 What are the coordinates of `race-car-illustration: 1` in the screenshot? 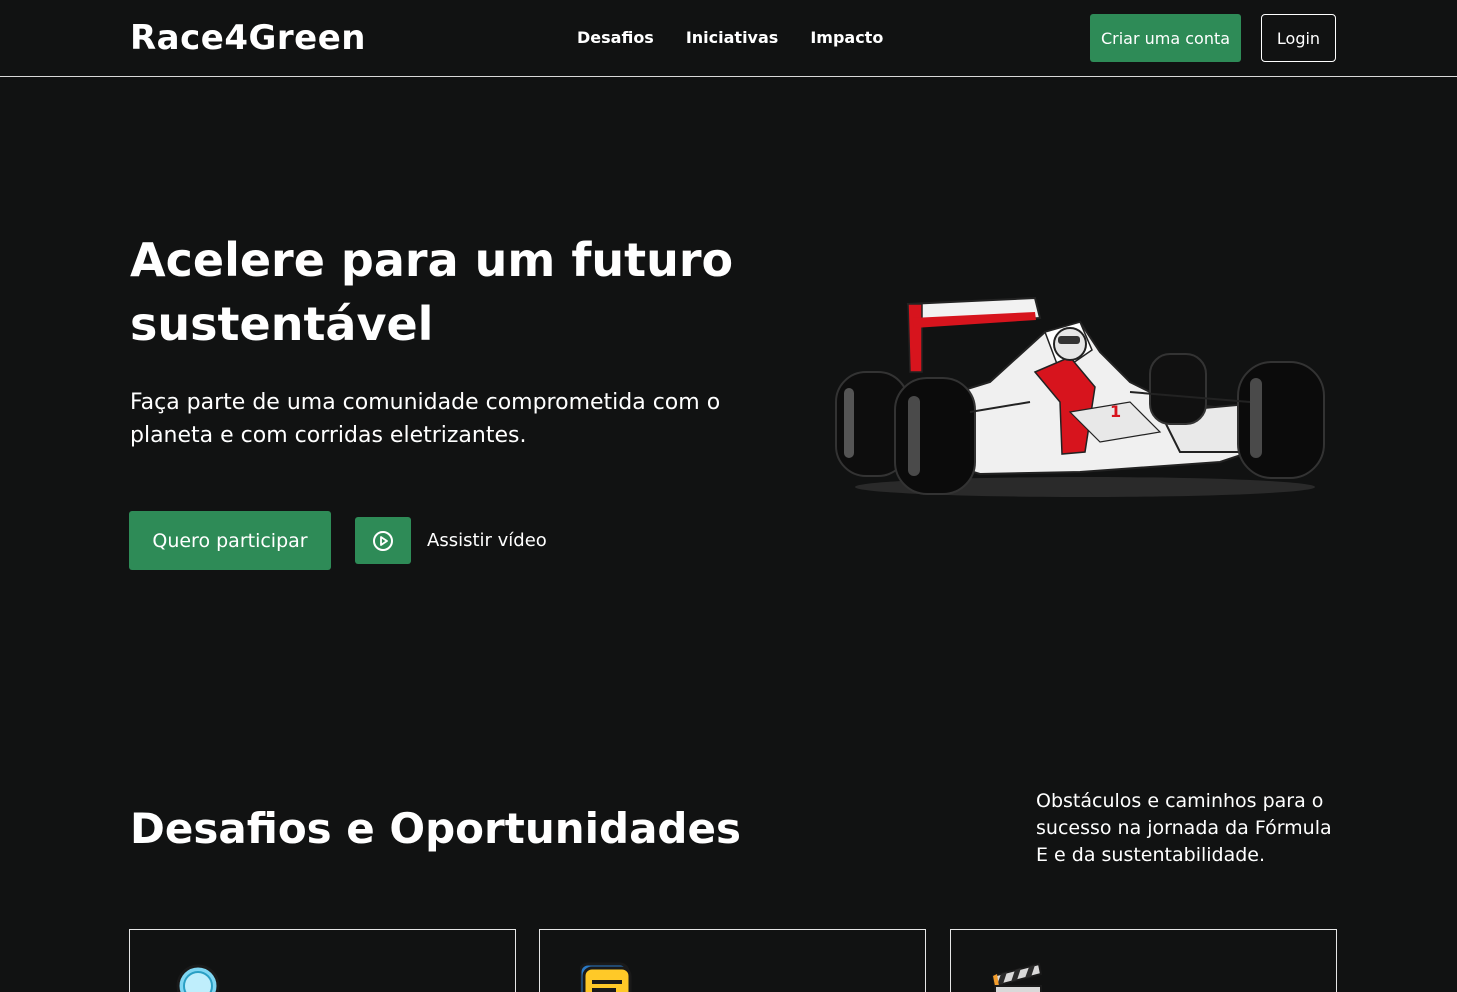 It's located at (1080, 396).